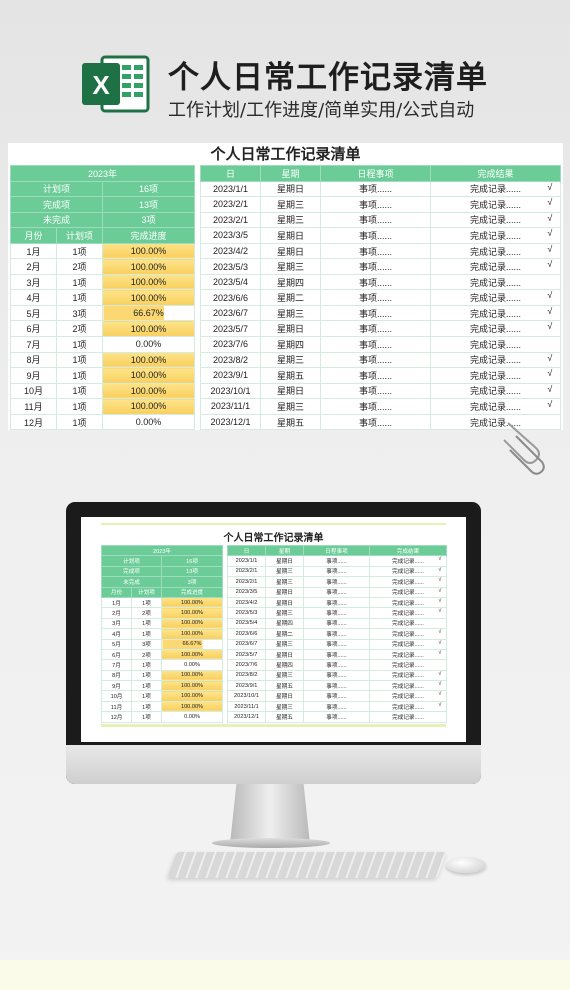 Image resolution: width=570 pixels, height=990 pixels. Describe the element at coordinates (230, 391) in the screenshot. I see `date-cell: 2023/10/1` at that location.